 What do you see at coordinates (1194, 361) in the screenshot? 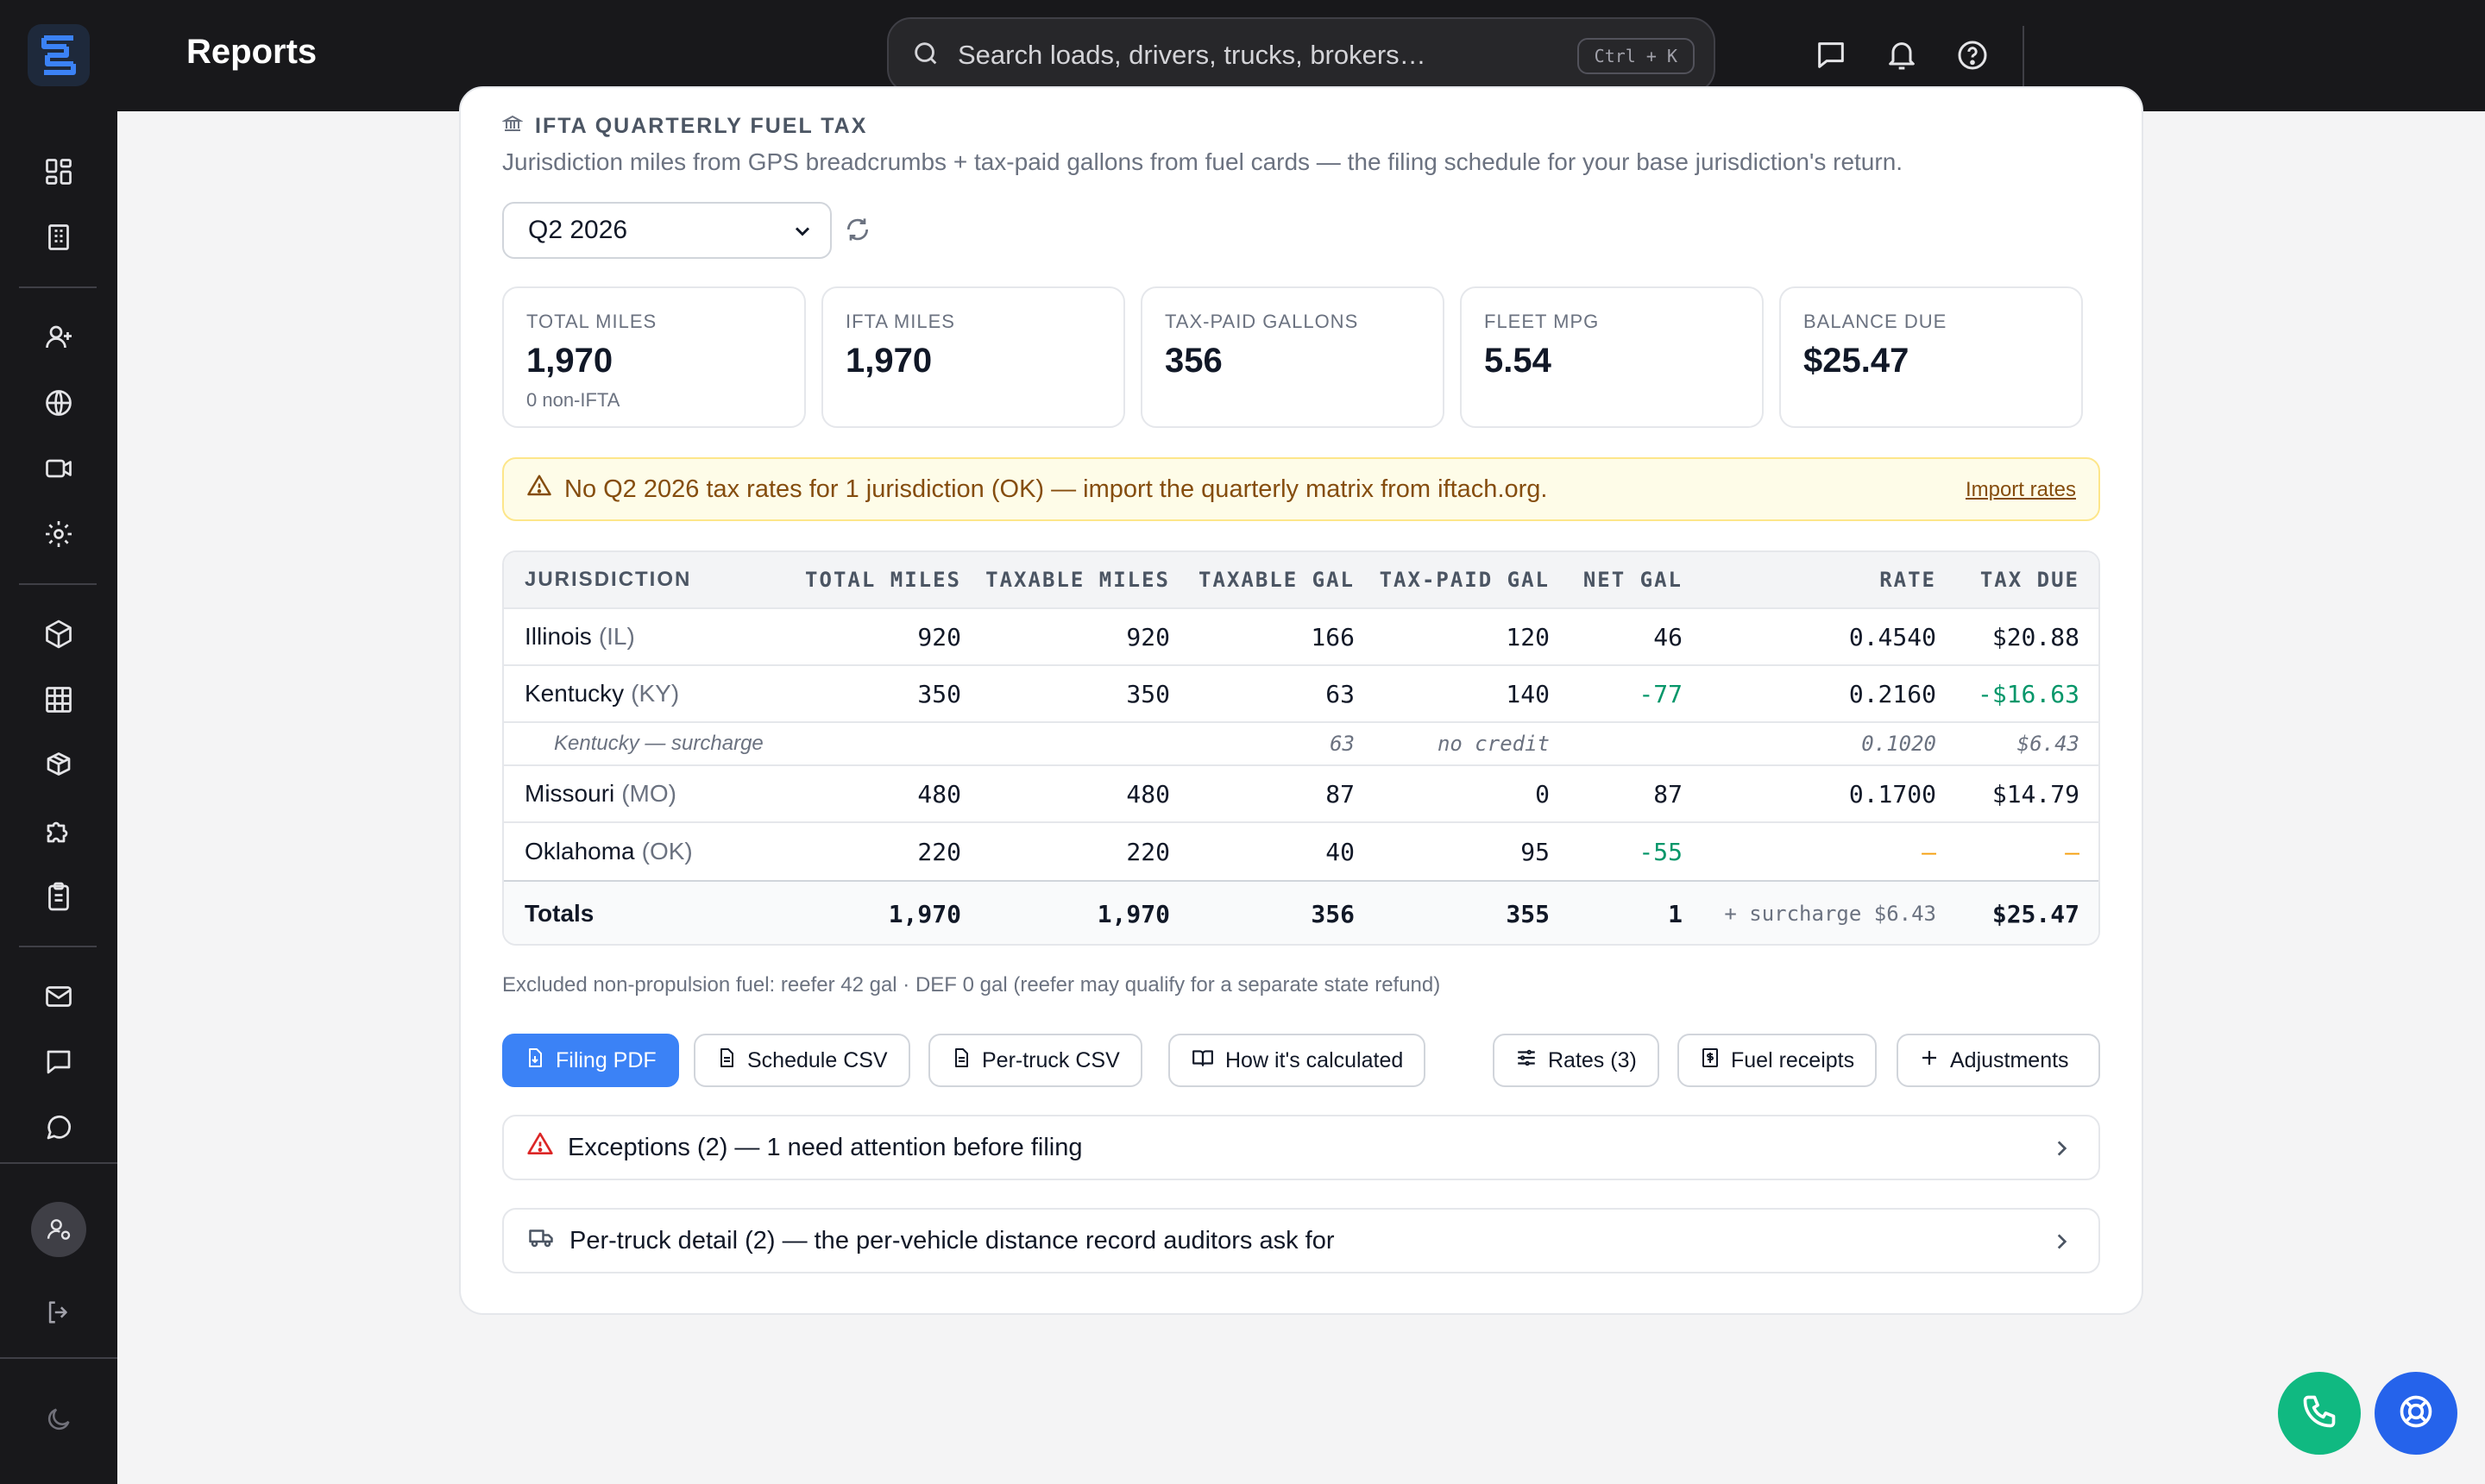
I see `stat-value: 356` at bounding box center [1194, 361].